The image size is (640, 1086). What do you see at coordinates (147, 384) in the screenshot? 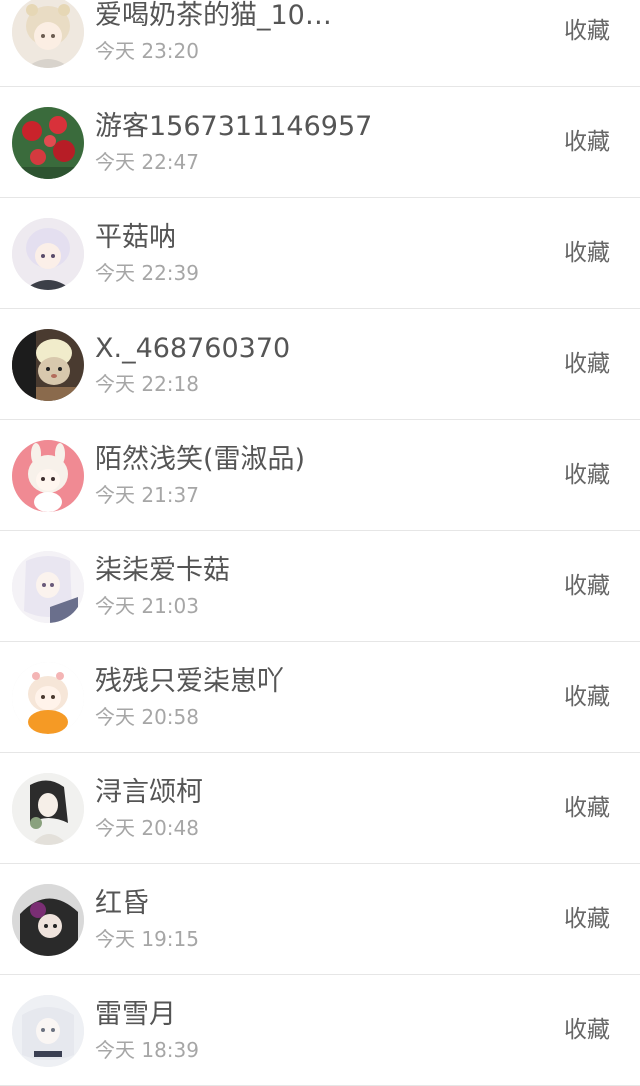
I see `timestamp: 今天 22:18` at bounding box center [147, 384].